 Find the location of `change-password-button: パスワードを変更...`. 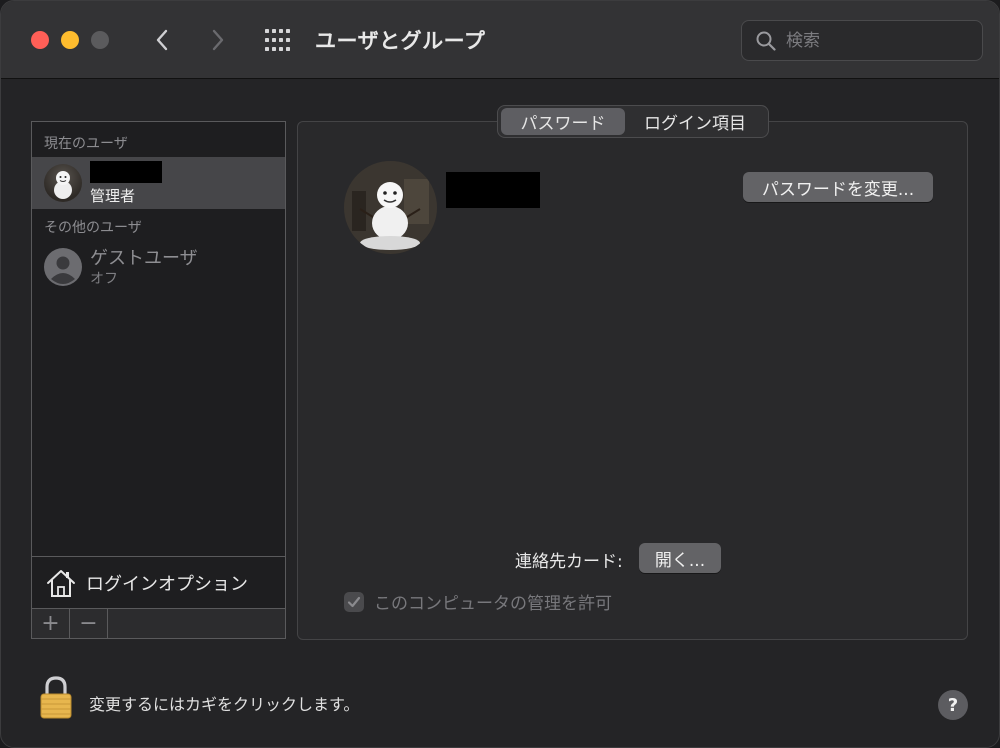

change-password-button: パスワードを変更... is located at coordinates (838, 187).